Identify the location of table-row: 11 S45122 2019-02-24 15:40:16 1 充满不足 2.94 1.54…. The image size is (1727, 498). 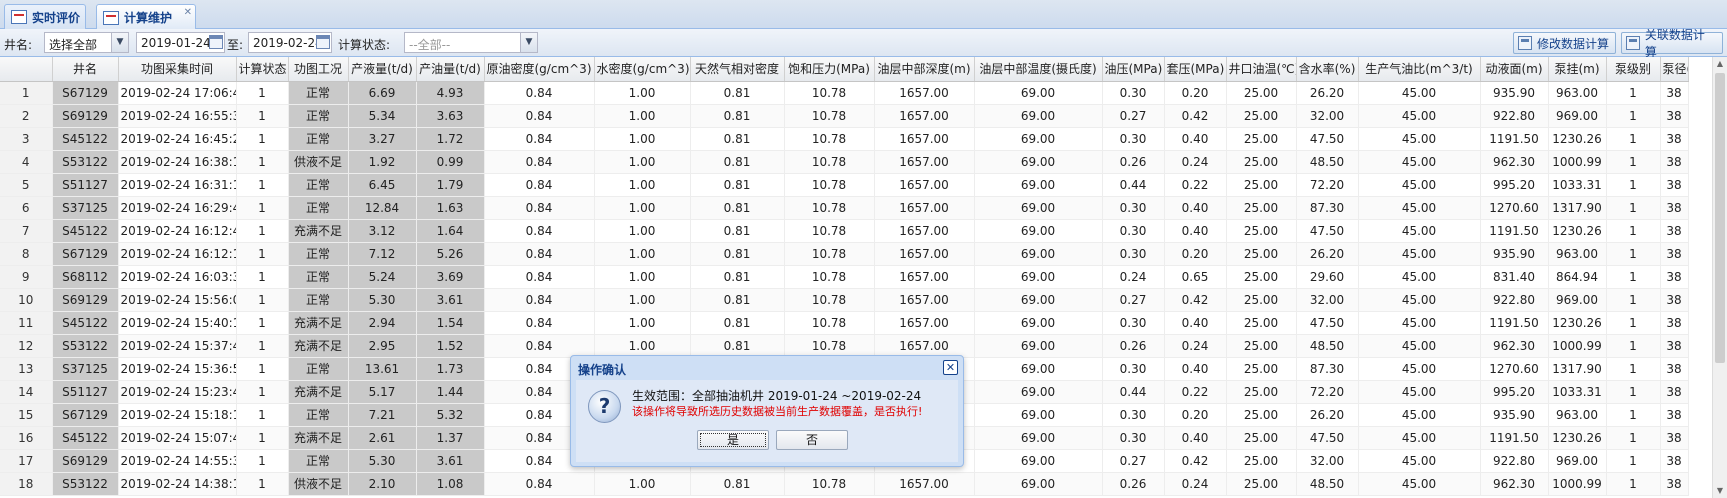
(844, 323).